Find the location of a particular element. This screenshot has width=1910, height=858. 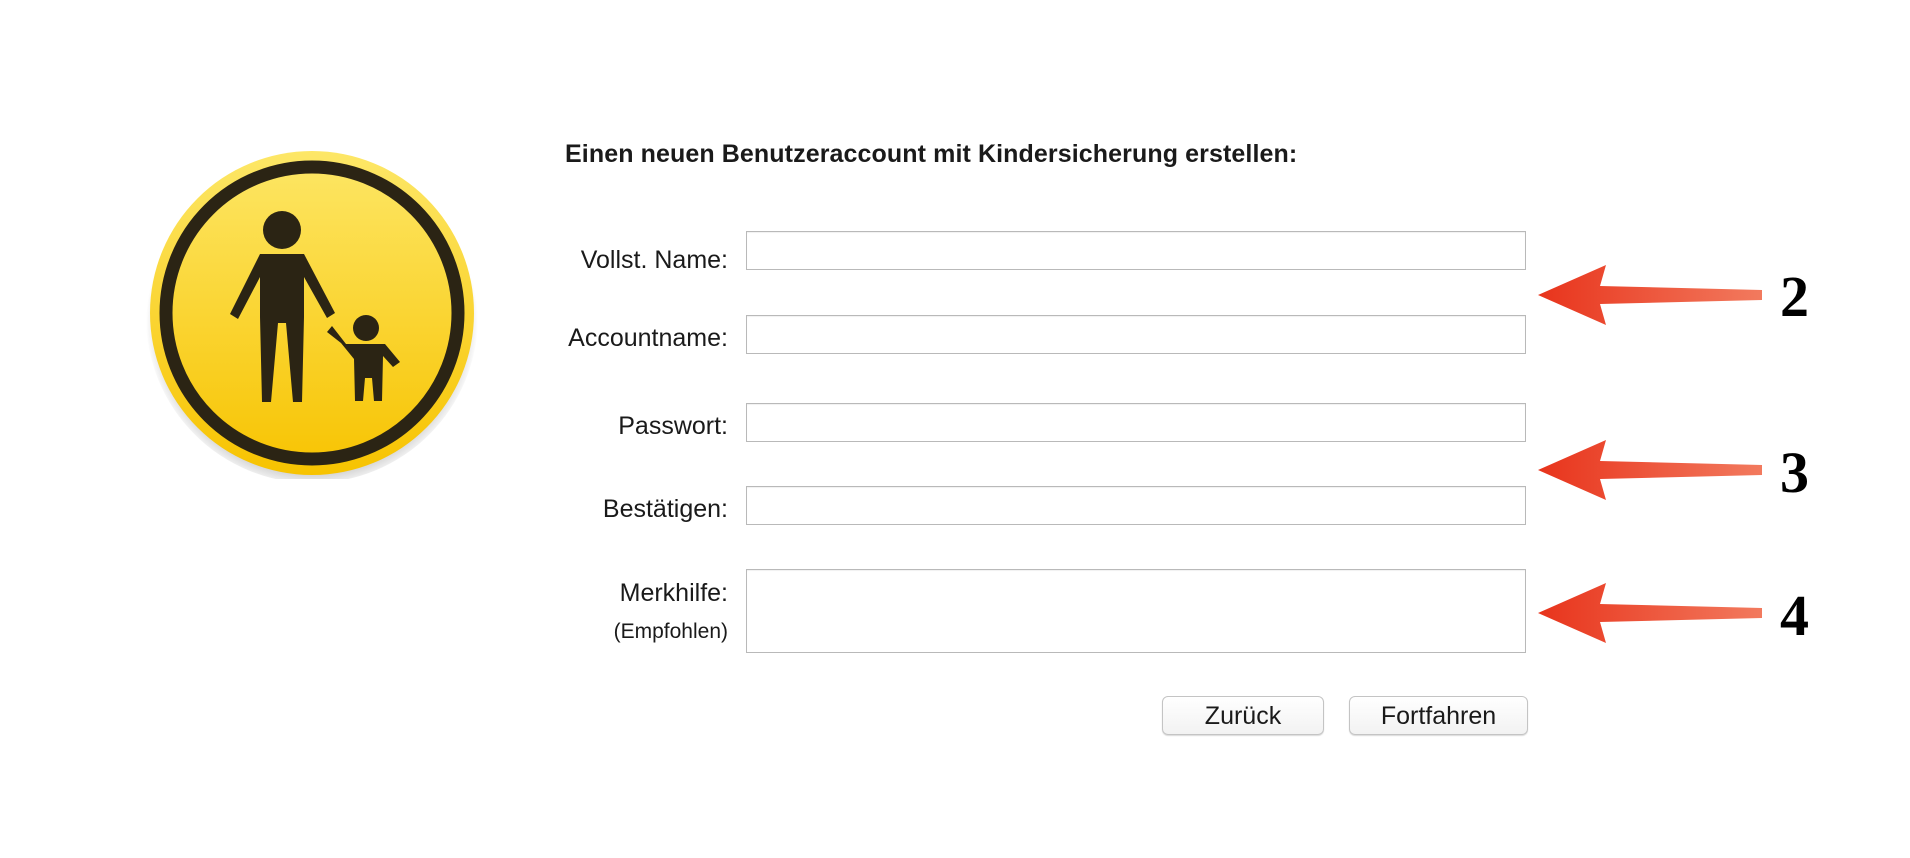

back-button: Zurück is located at coordinates (1243, 715).